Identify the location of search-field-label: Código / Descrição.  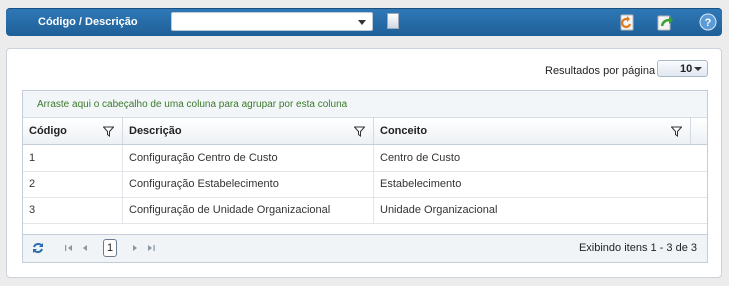
(88, 22).